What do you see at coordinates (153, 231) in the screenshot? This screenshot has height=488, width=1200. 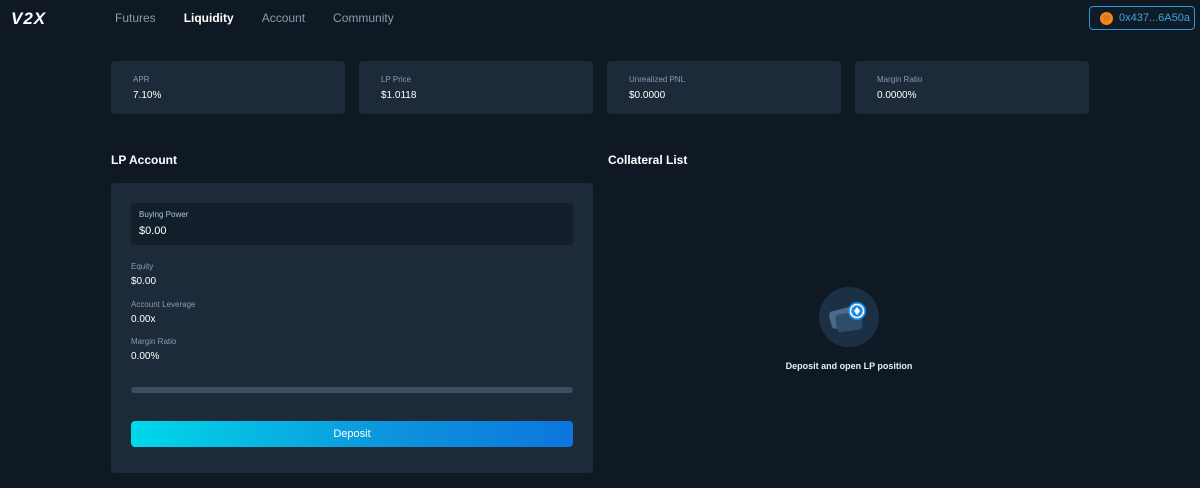 I see `buying-power-value: $0.00` at bounding box center [153, 231].